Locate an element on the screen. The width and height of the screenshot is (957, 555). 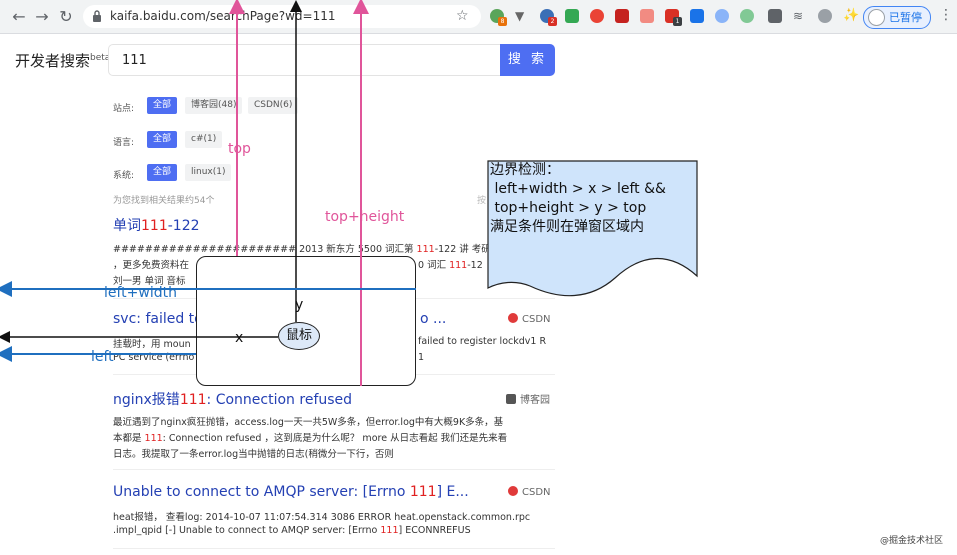
watermark: @掘金技术社区 is located at coordinates (912, 541).